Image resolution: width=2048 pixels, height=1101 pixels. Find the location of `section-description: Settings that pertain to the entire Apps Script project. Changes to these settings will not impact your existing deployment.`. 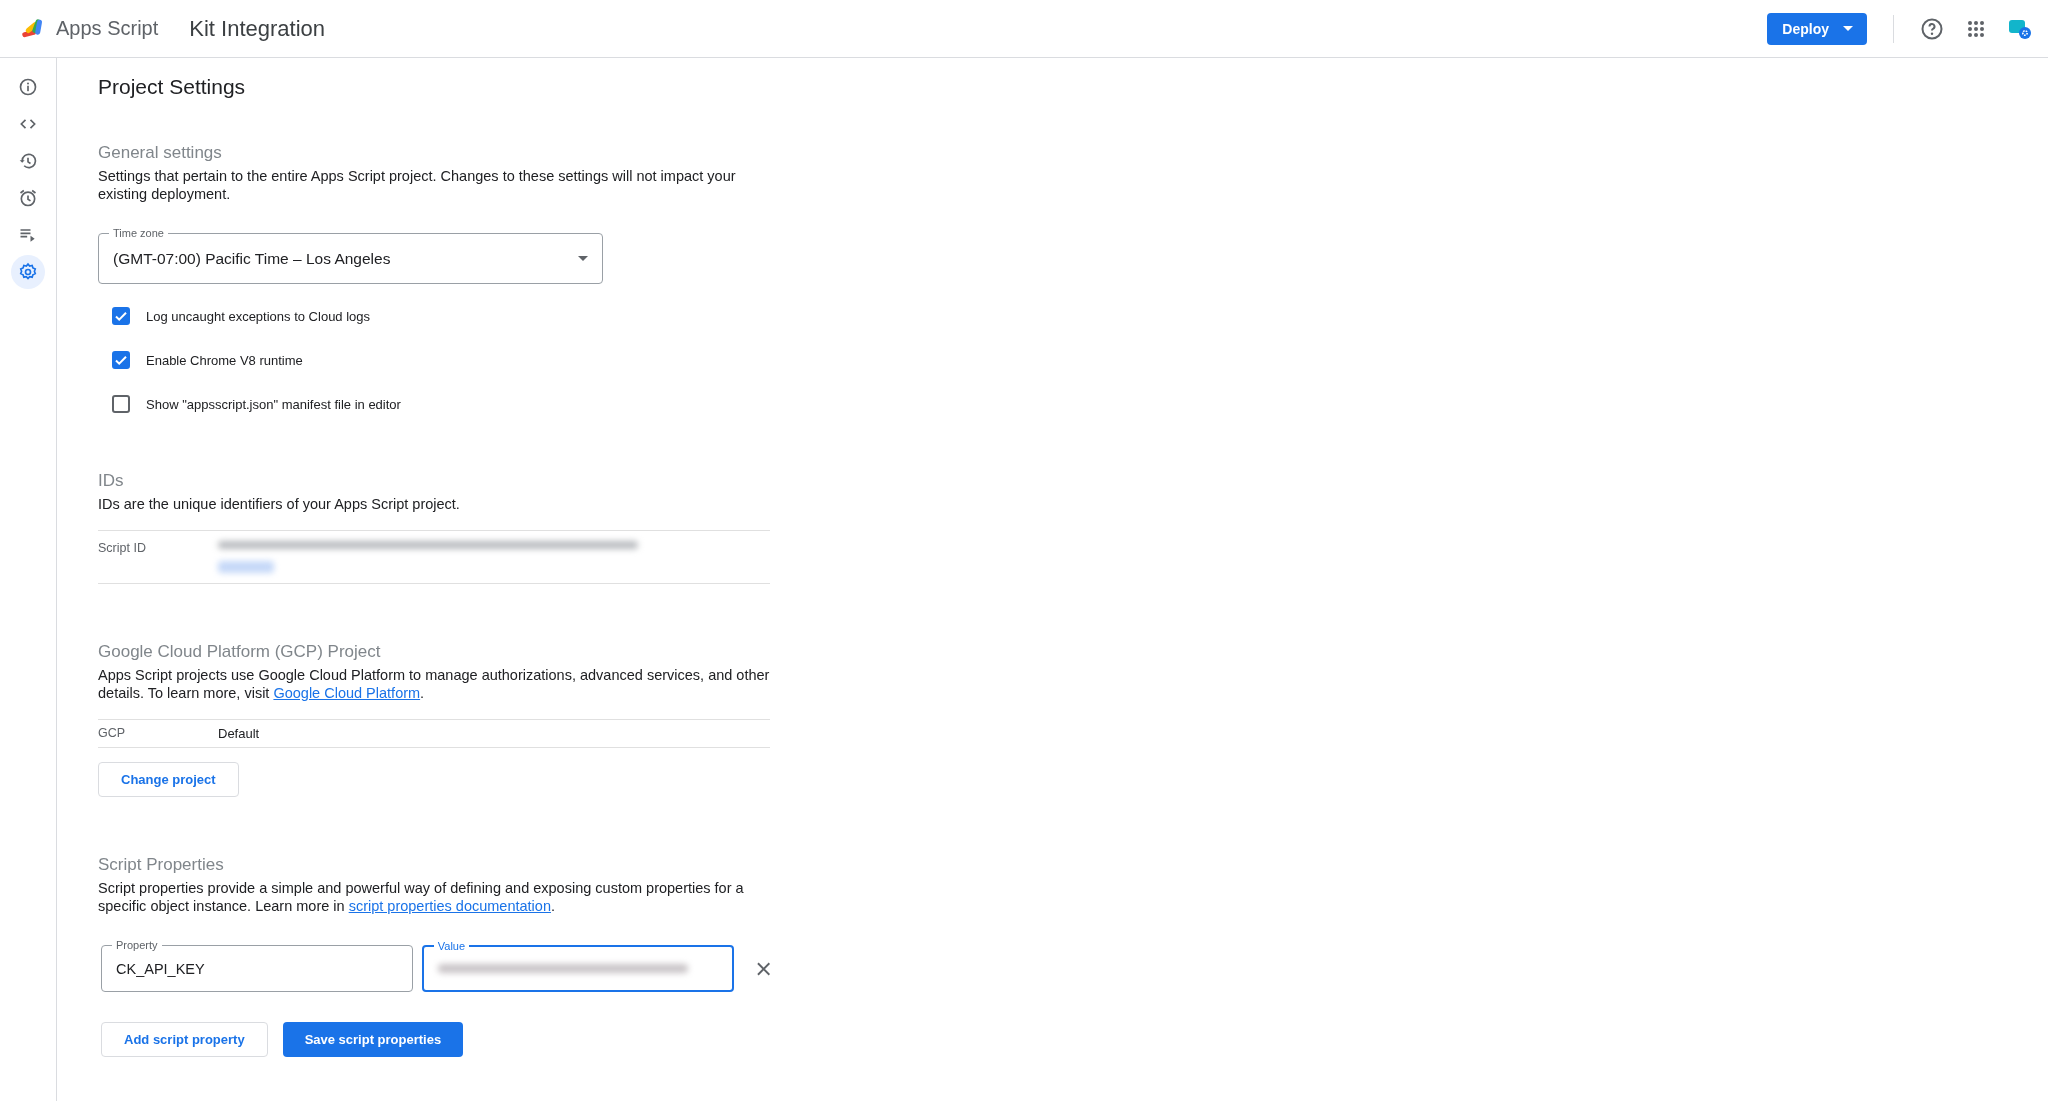

section-description: Settings that pertain to the entire Apps Script project. Changes to these settings will not impact your existing deployment. is located at coordinates (417, 185).